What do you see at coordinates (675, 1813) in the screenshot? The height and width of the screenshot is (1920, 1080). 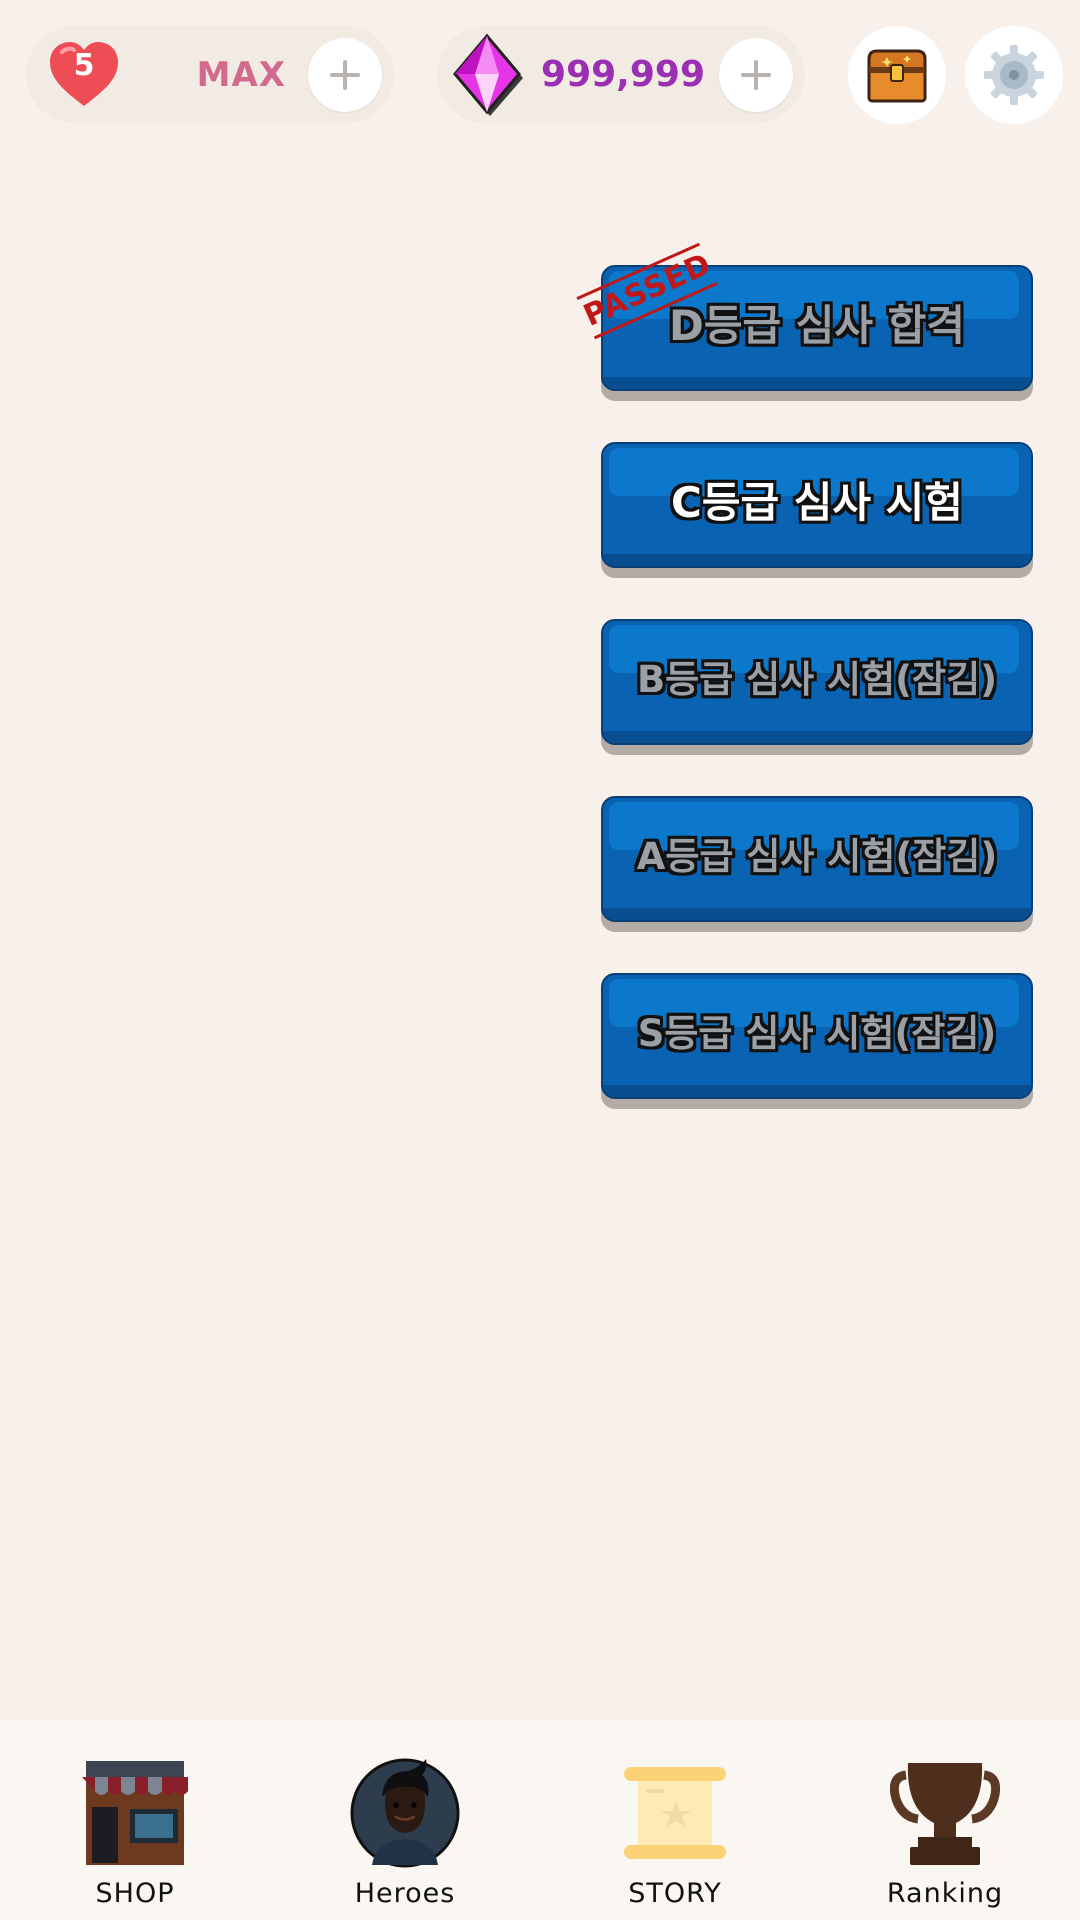 I see `scroll-icon` at bounding box center [675, 1813].